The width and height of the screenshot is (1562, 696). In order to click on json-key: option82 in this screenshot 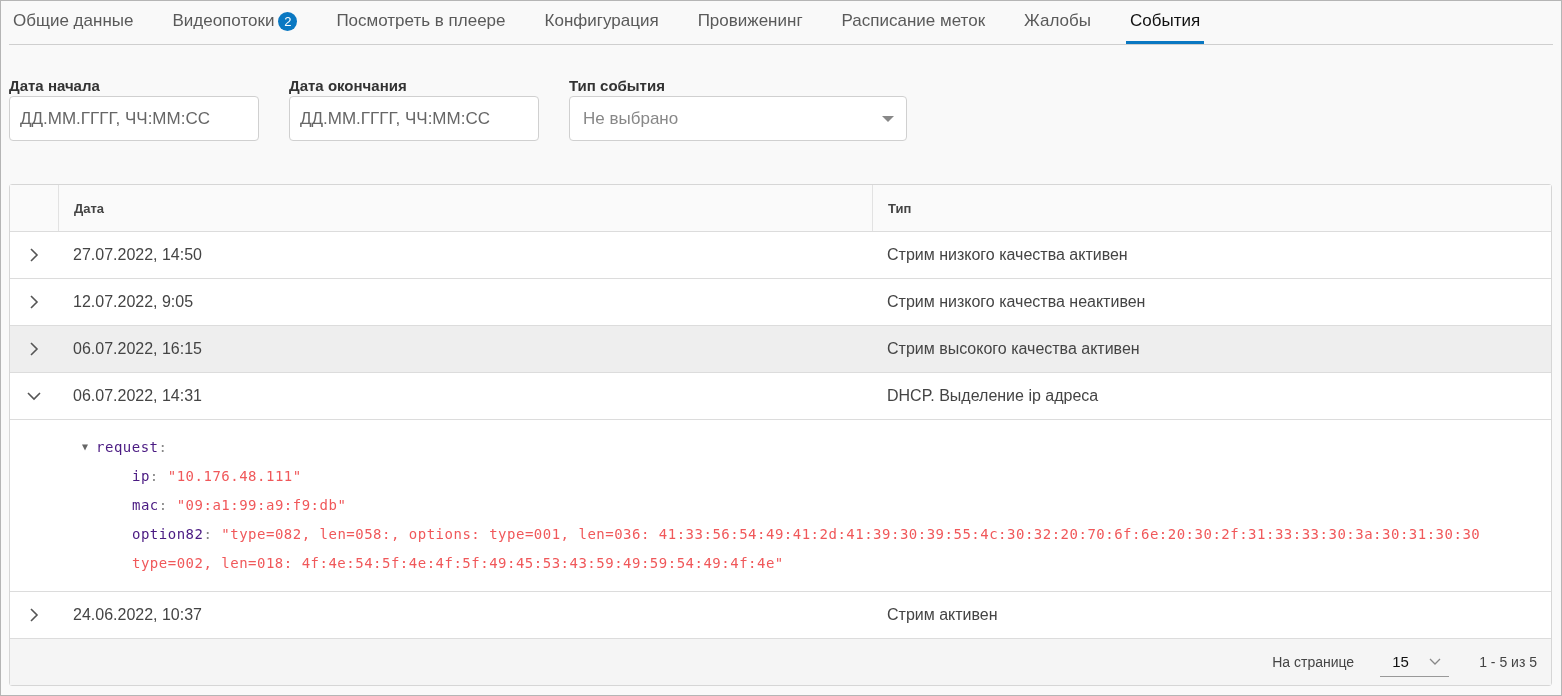, I will do `click(168, 533)`.